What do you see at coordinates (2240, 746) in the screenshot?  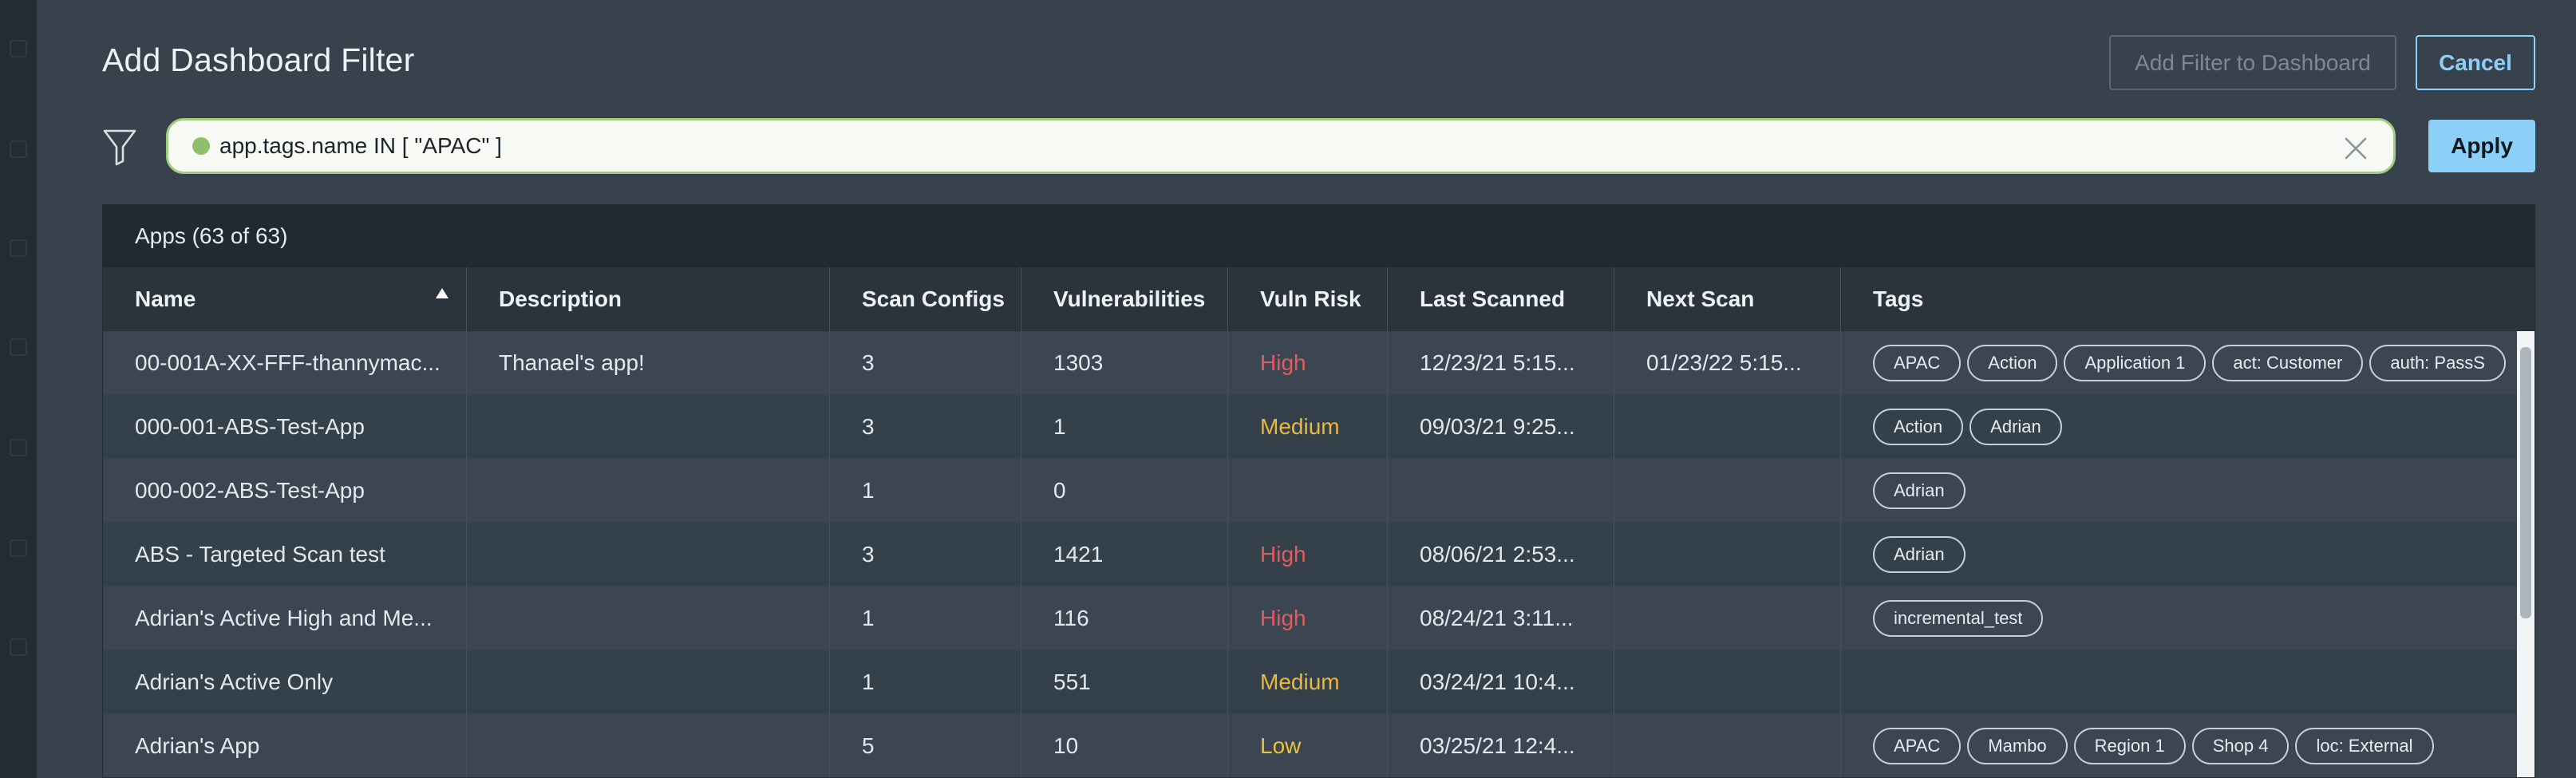 I see `tag-chip: Shop 4` at bounding box center [2240, 746].